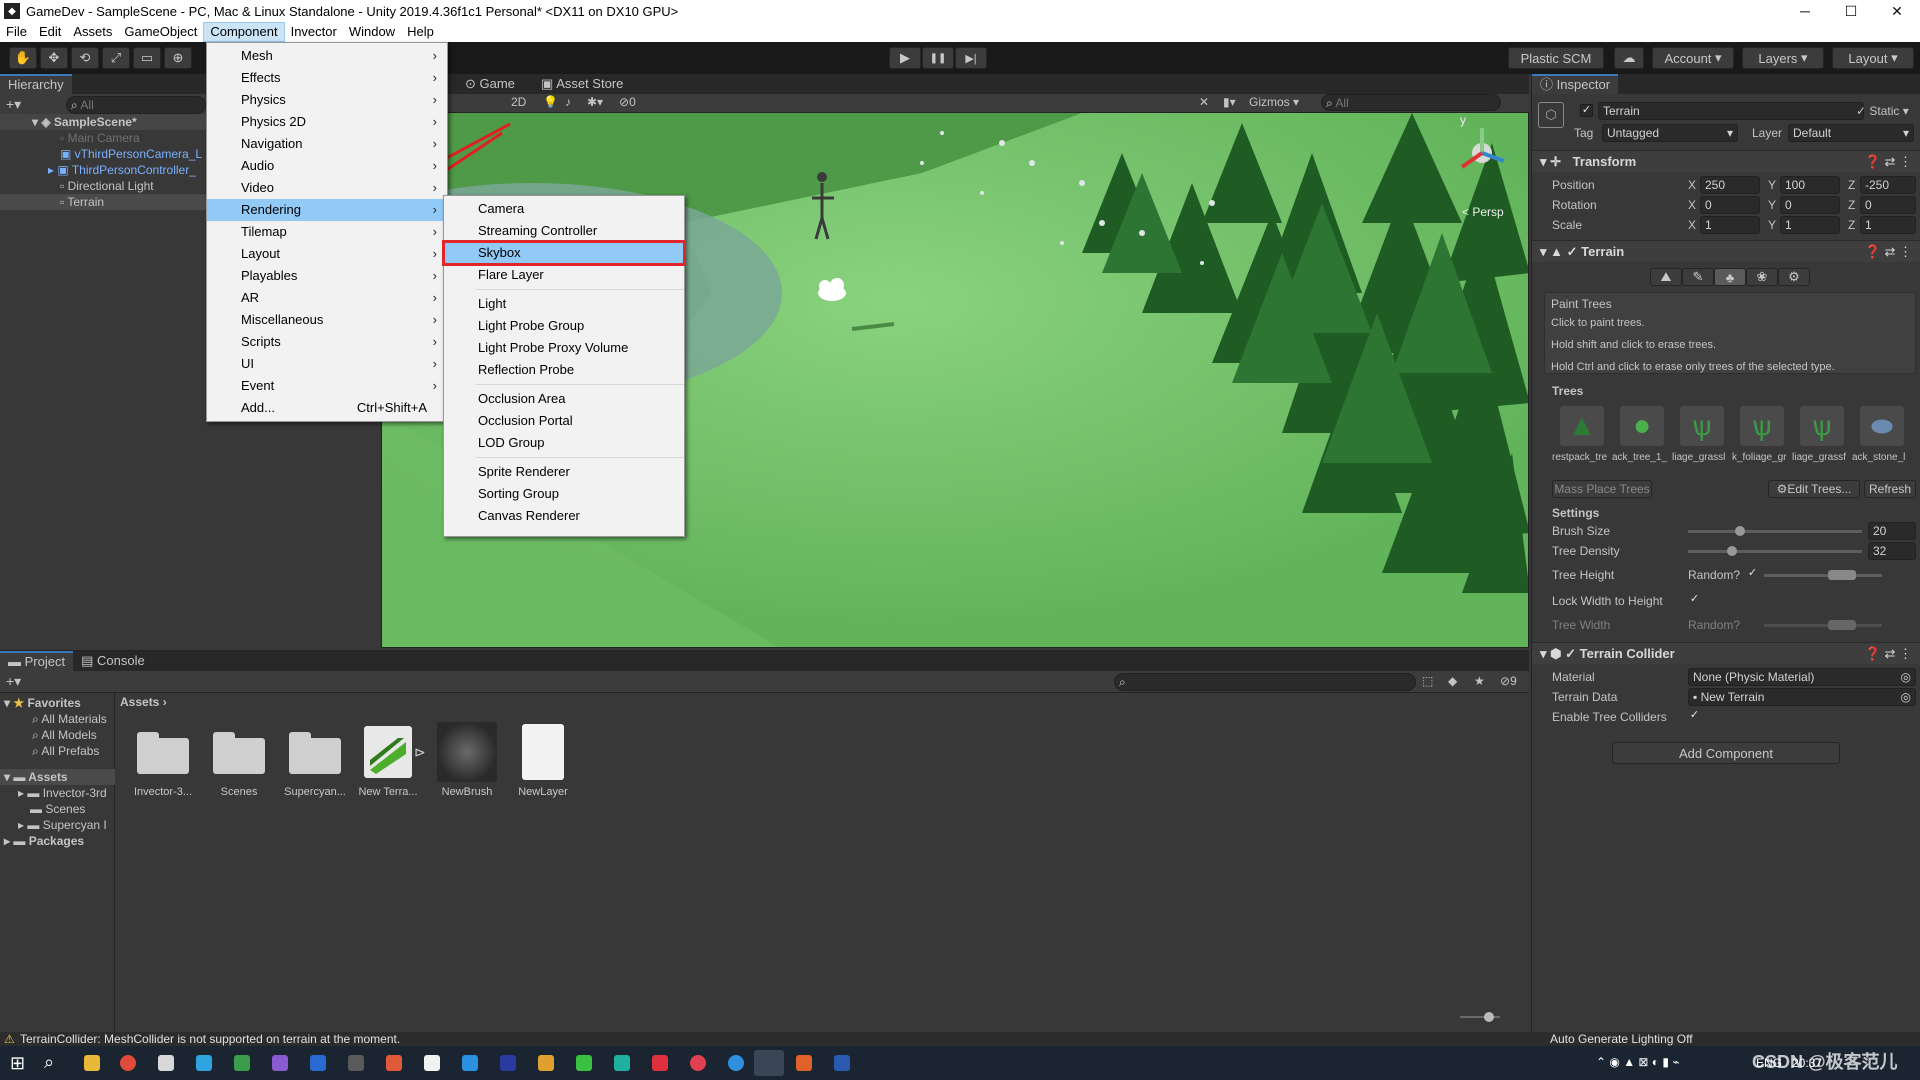  Describe the element at coordinates (564, 304) in the screenshot. I see `menu-item-light: Light` at that location.